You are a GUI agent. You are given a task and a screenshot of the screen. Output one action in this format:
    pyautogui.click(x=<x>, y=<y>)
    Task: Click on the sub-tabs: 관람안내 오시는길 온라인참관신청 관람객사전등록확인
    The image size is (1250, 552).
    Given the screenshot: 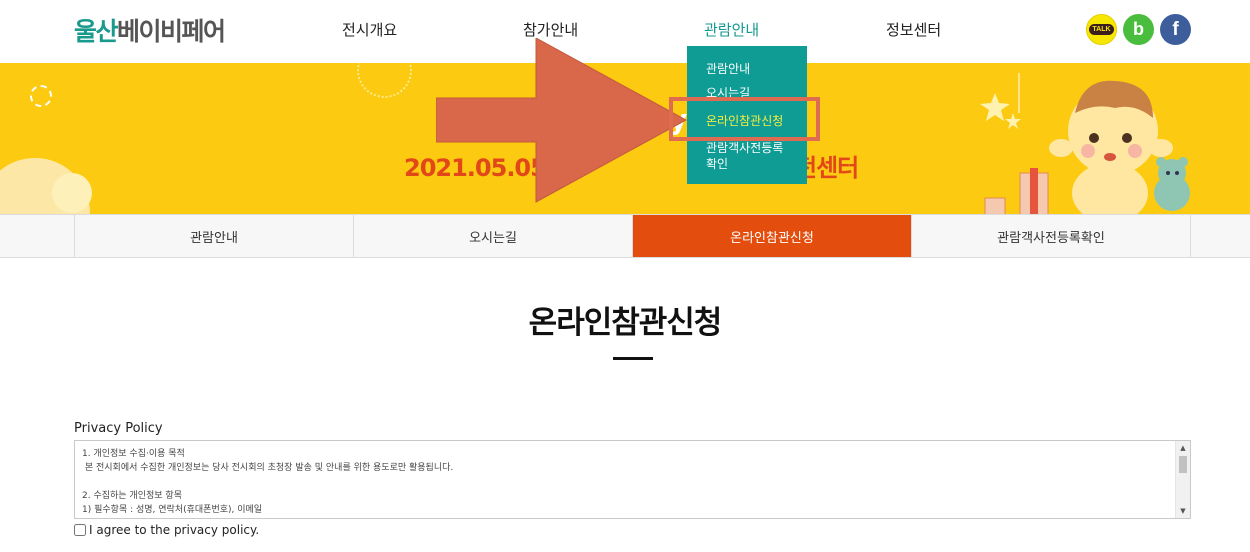 What is the action you would take?
    pyautogui.click(x=625, y=236)
    